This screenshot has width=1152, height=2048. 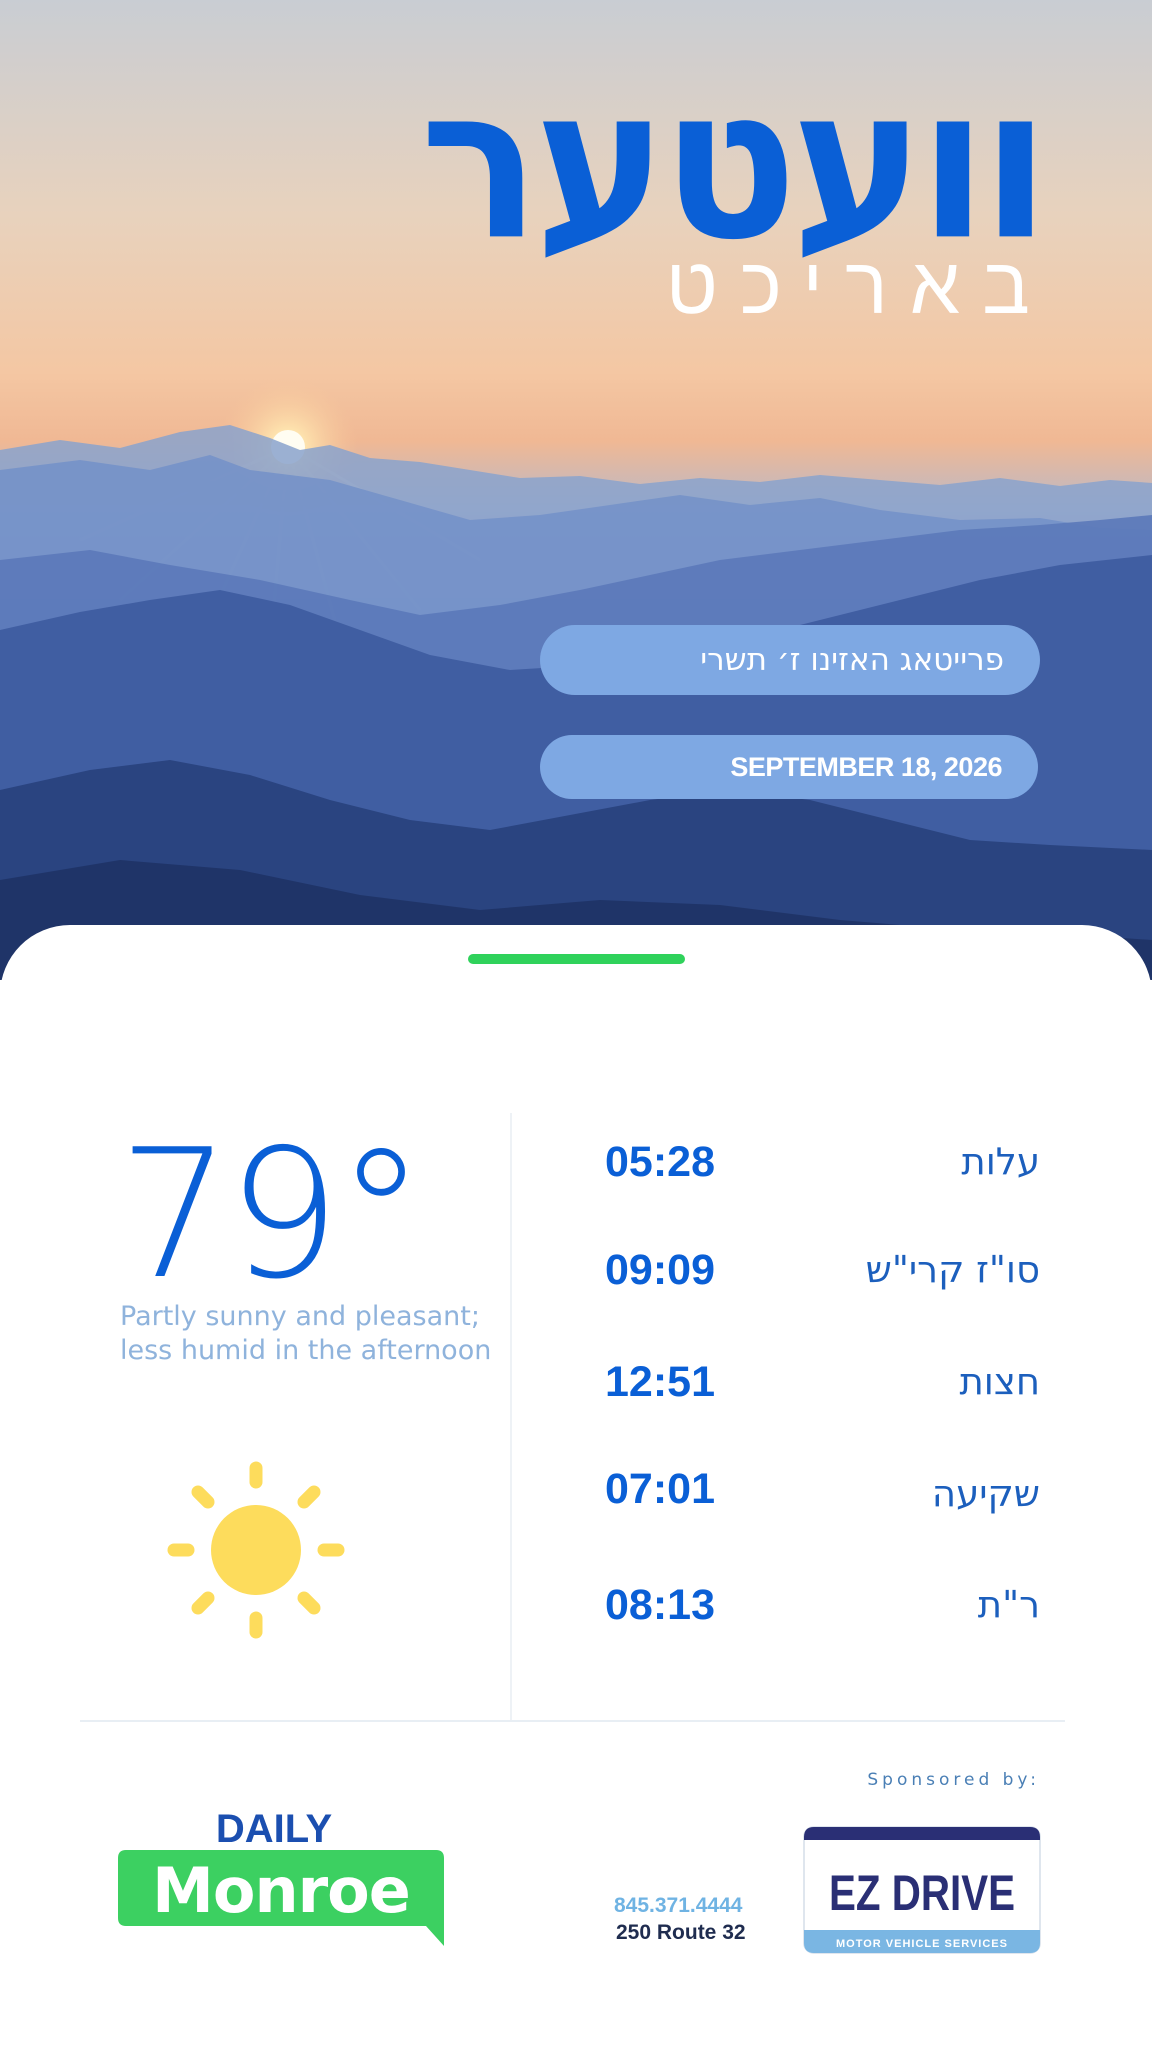 I want to click on daily-monroe-logo: DAILY Monroe, so click(x=284, y=1876).